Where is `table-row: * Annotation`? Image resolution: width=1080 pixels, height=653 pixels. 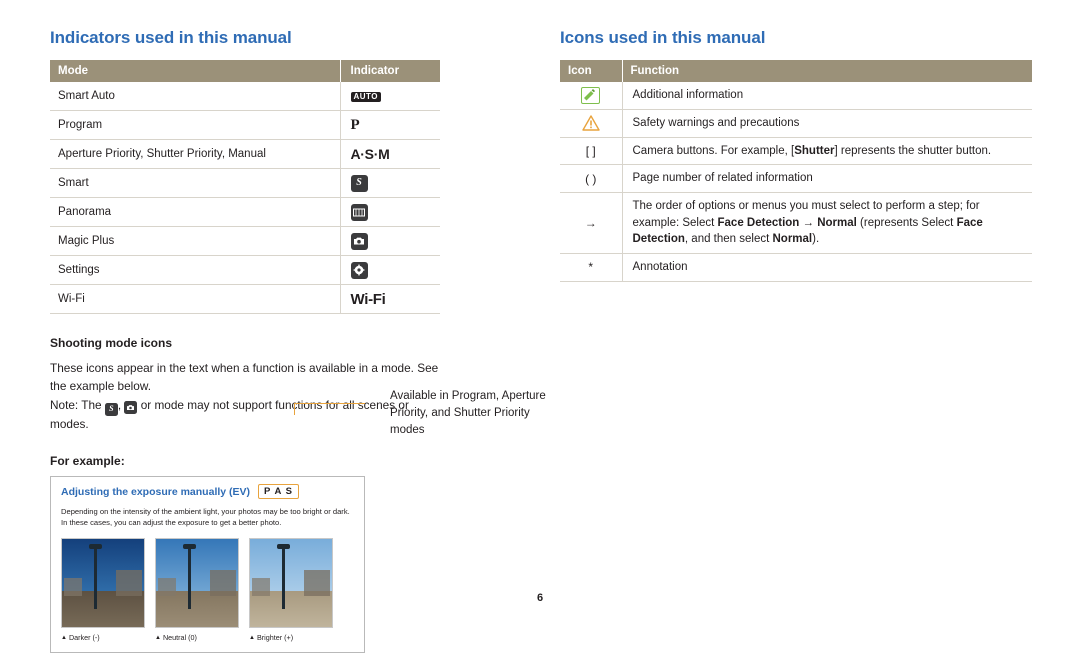
table-row: * Annotation is located at coordinates (796, 267).